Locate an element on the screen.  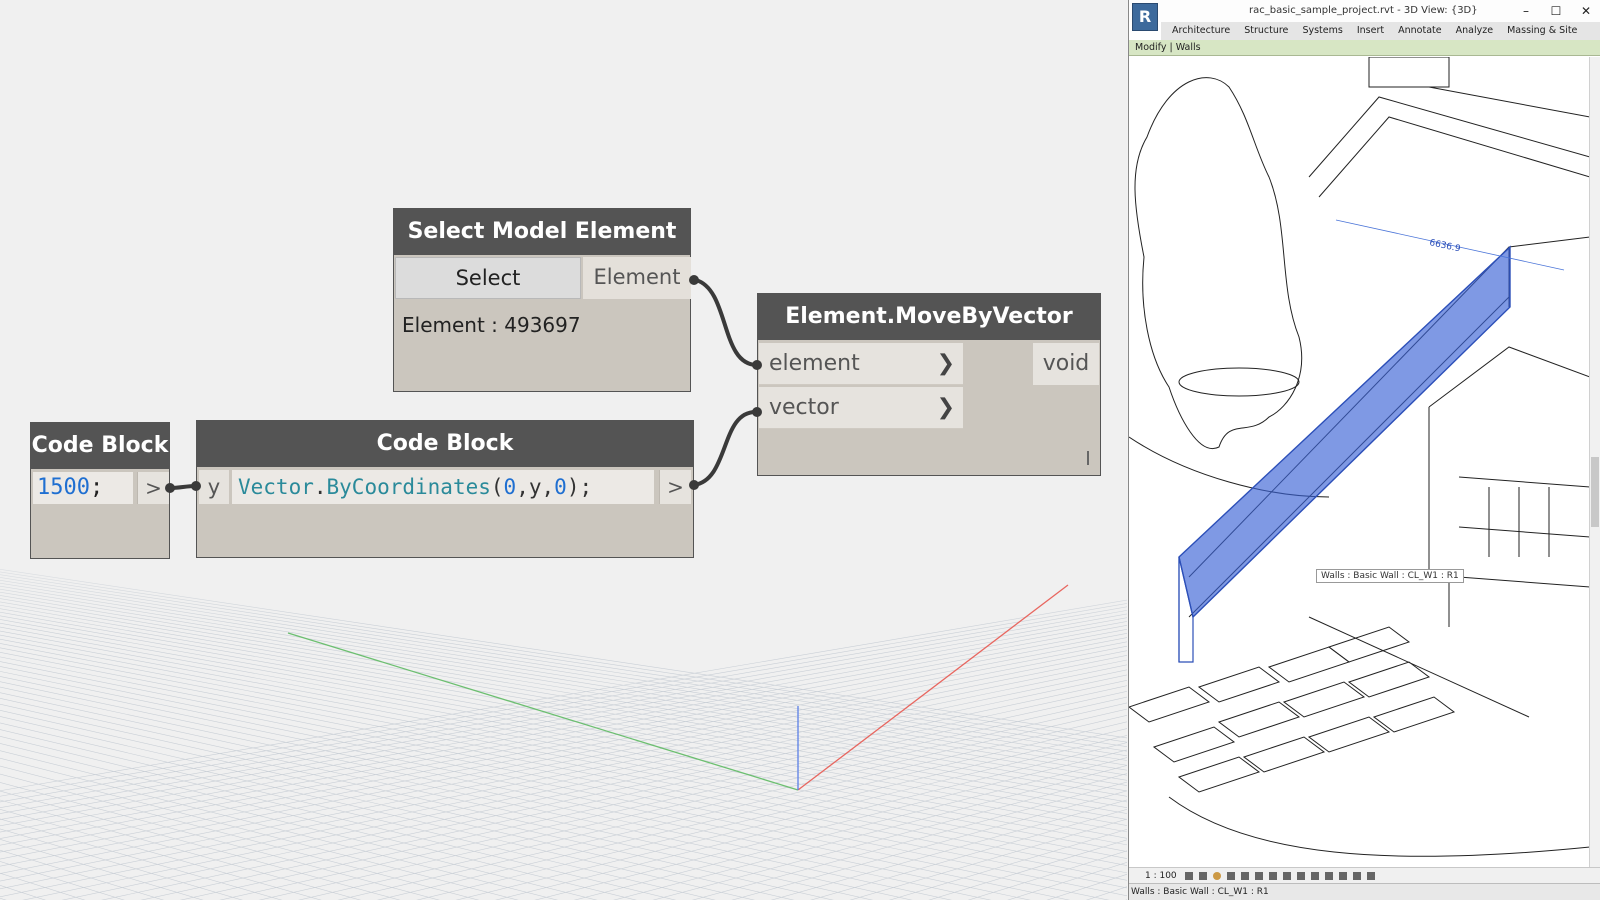
view-control-icons is located at coordinates (1290, 876).